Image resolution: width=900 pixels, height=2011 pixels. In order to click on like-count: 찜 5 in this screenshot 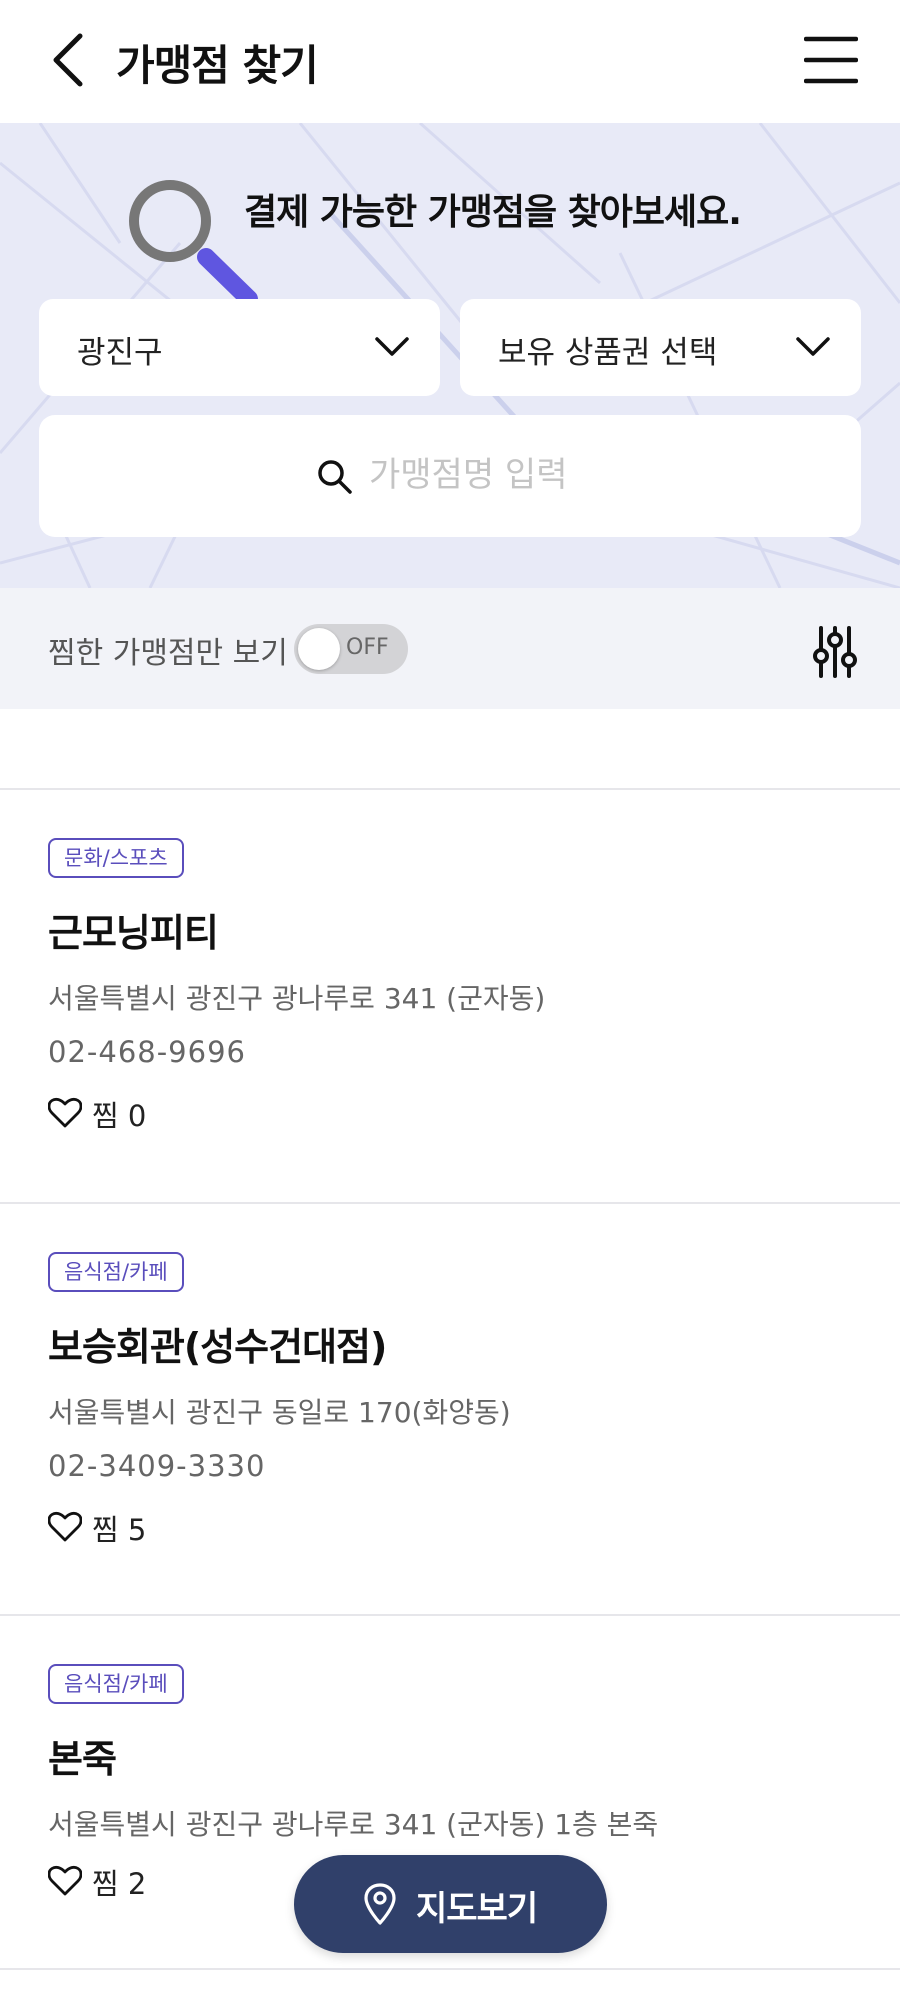, I will do `click(119, 1530)`.